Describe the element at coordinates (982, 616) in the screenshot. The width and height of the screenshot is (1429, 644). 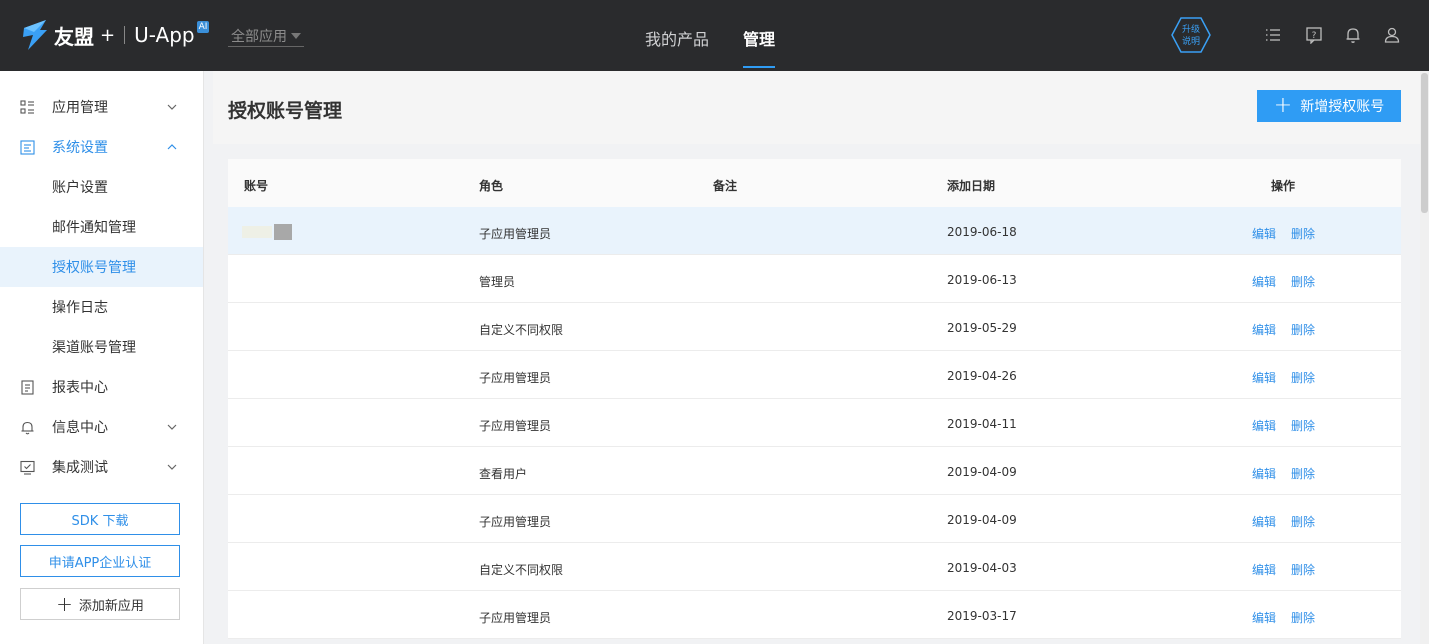
I see `cell-date: 2019-03-17` at that location.